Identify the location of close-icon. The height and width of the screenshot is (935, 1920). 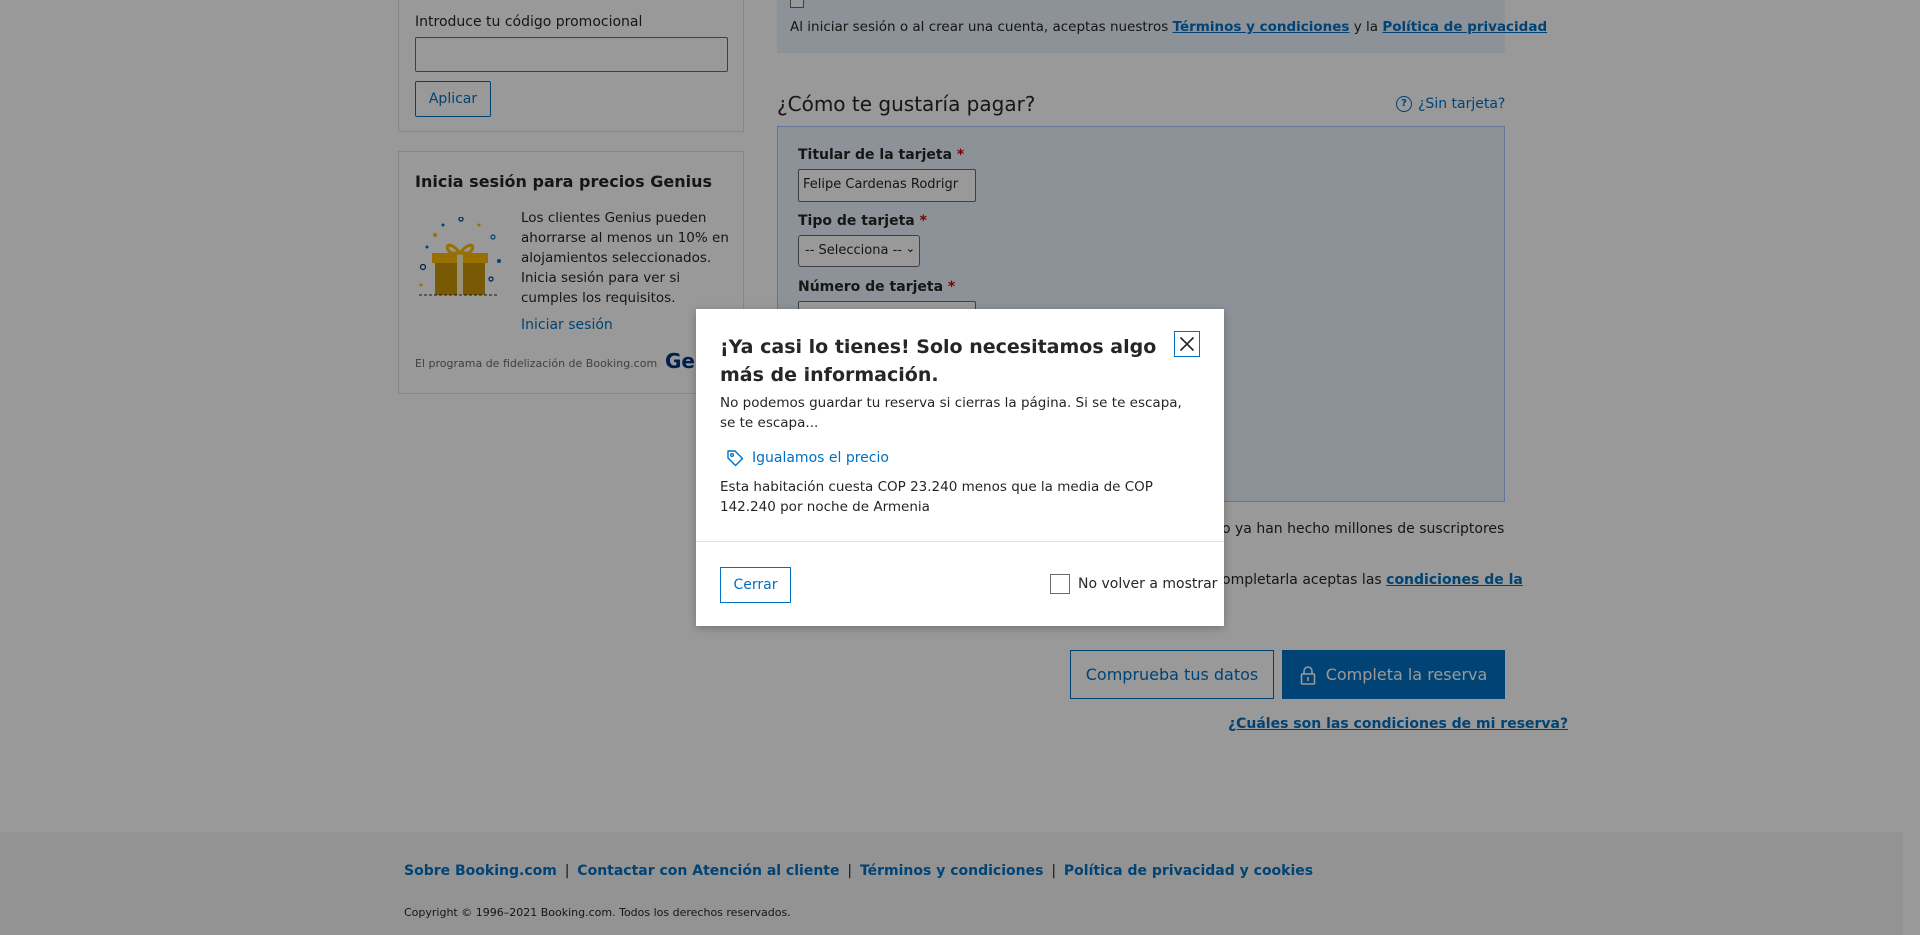
(1187, 344).